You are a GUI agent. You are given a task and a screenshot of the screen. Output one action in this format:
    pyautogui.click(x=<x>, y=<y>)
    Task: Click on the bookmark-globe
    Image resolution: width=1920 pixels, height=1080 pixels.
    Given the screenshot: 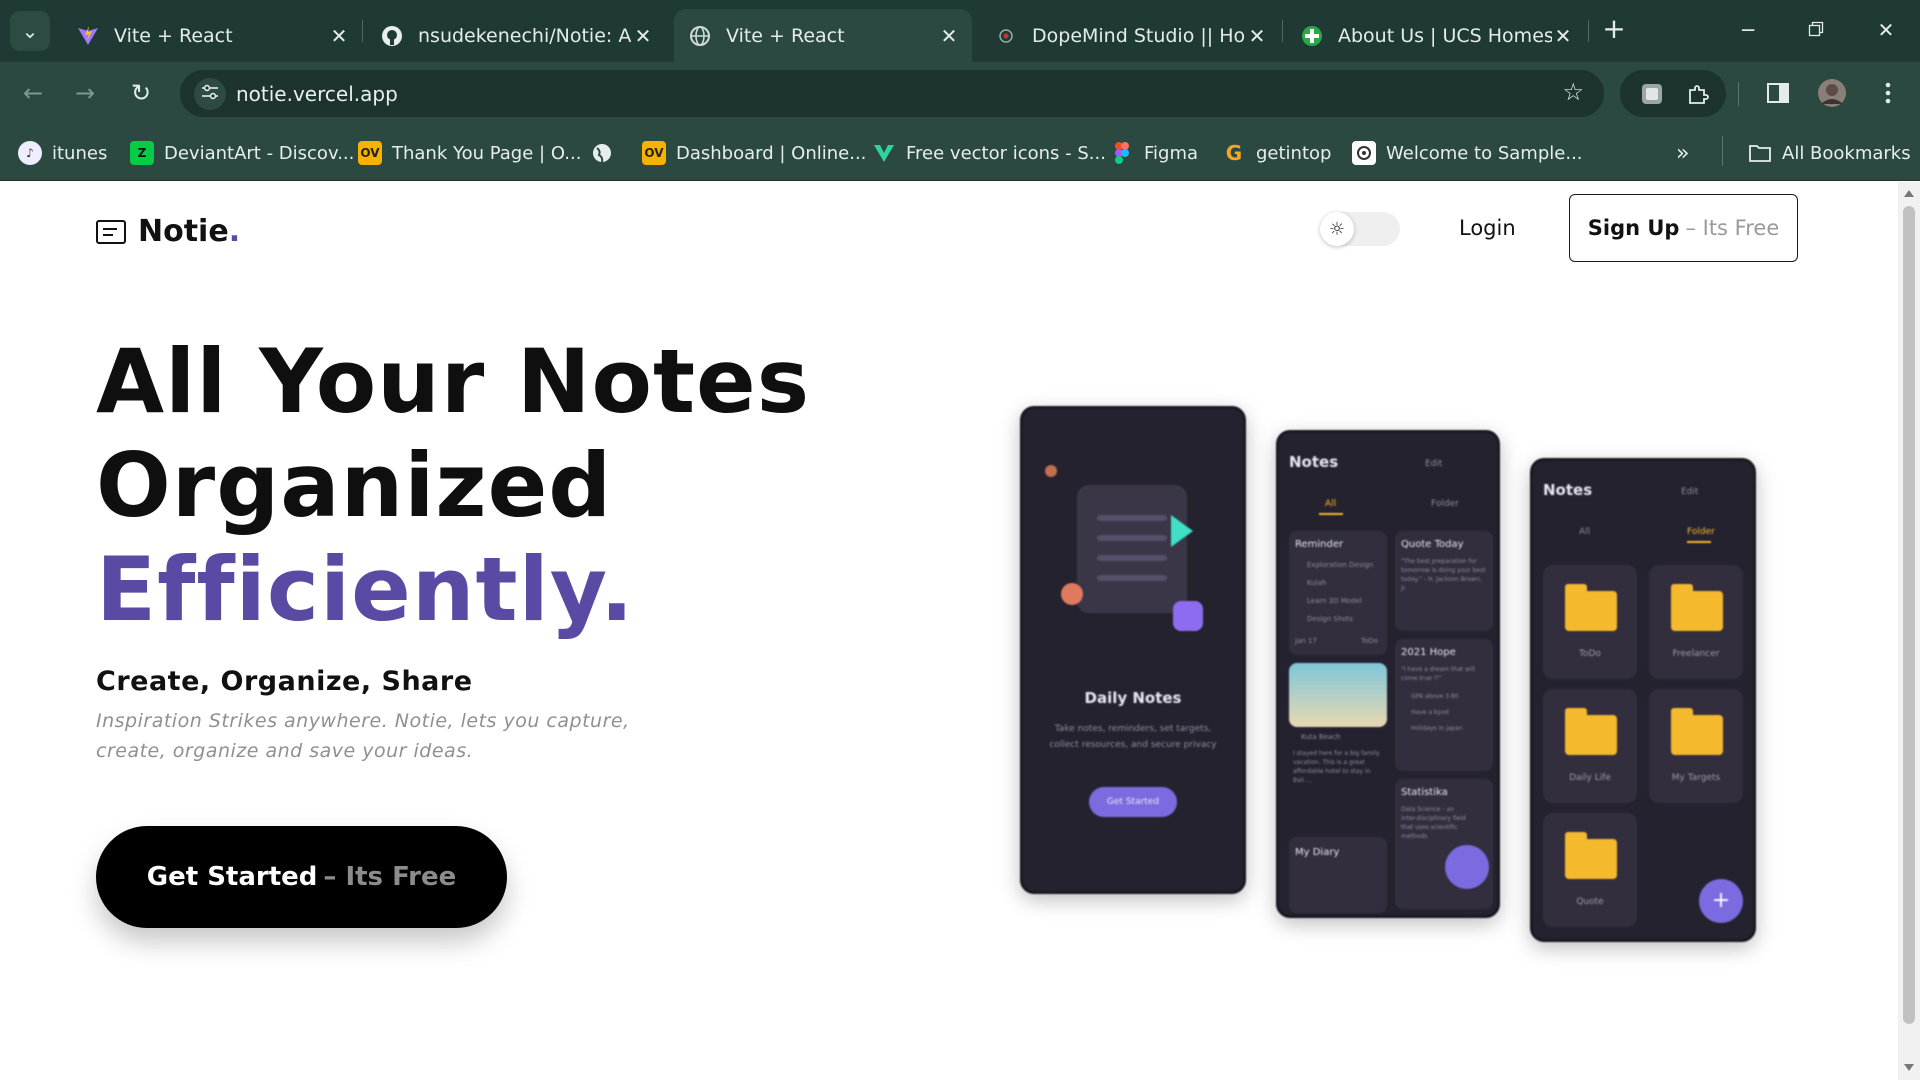 What is the action you would take?
    pyautogui.click(x=607, y=153)
    